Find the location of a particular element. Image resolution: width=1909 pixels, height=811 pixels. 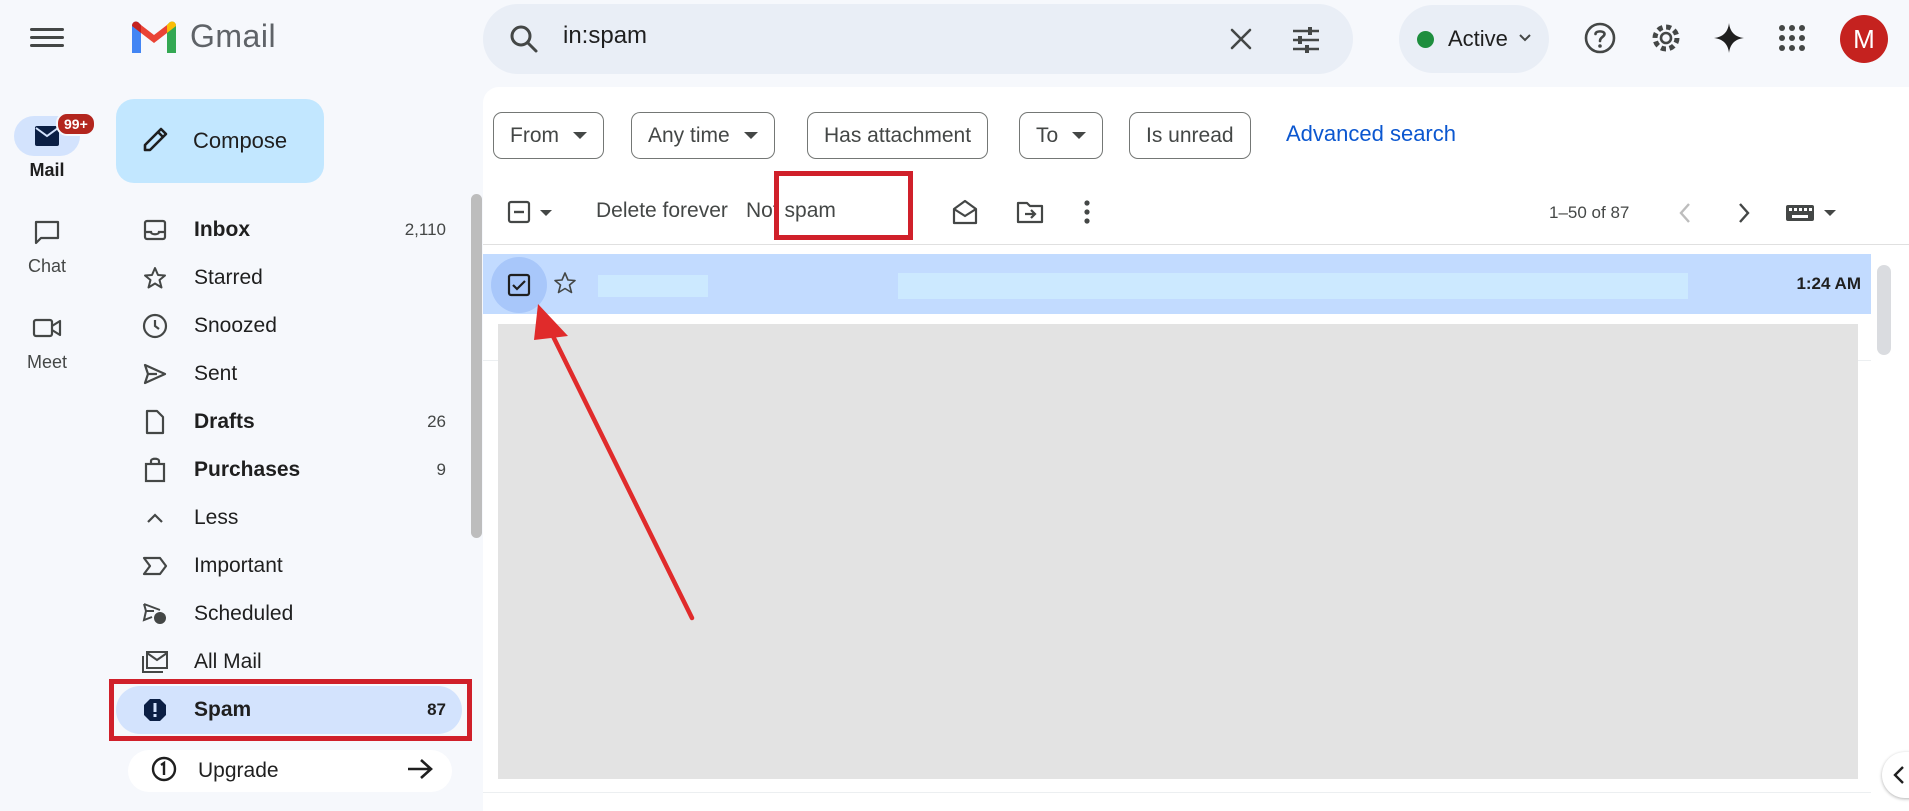

search-options-icon is located at coordinates (1306, 42).